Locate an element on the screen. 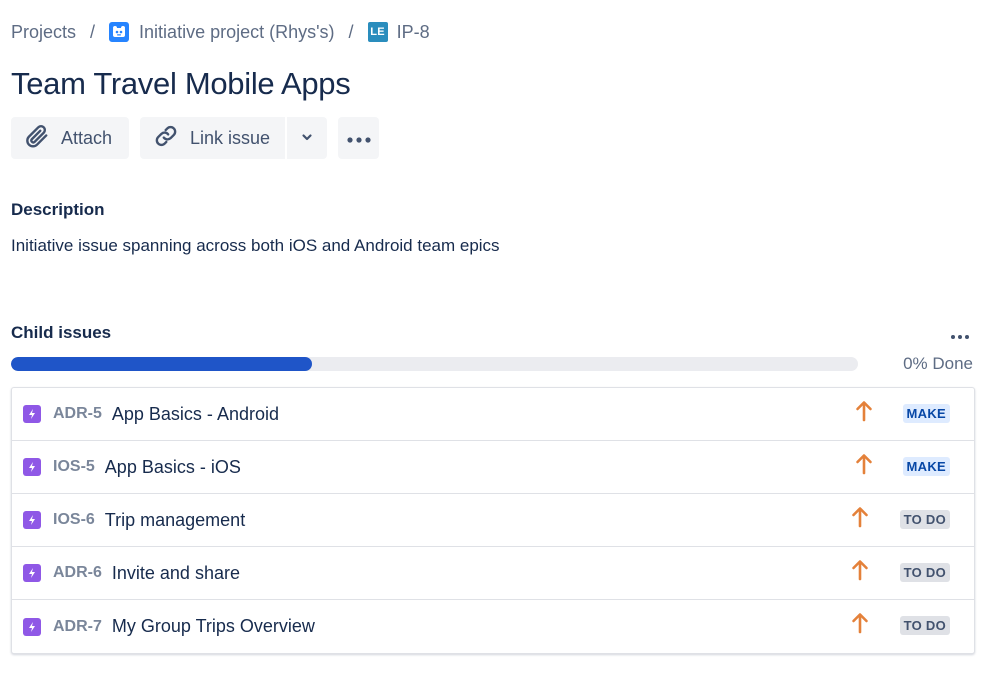  chevron-down-icon is located at coordinates (307, 138).